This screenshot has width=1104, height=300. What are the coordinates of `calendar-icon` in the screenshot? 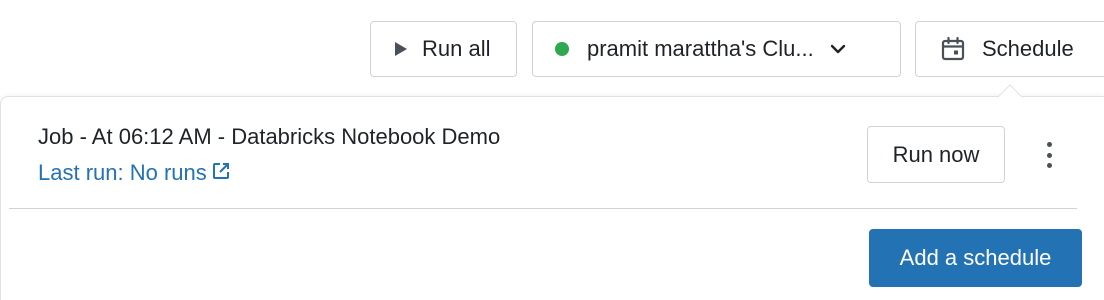 It's located at (953, 49).